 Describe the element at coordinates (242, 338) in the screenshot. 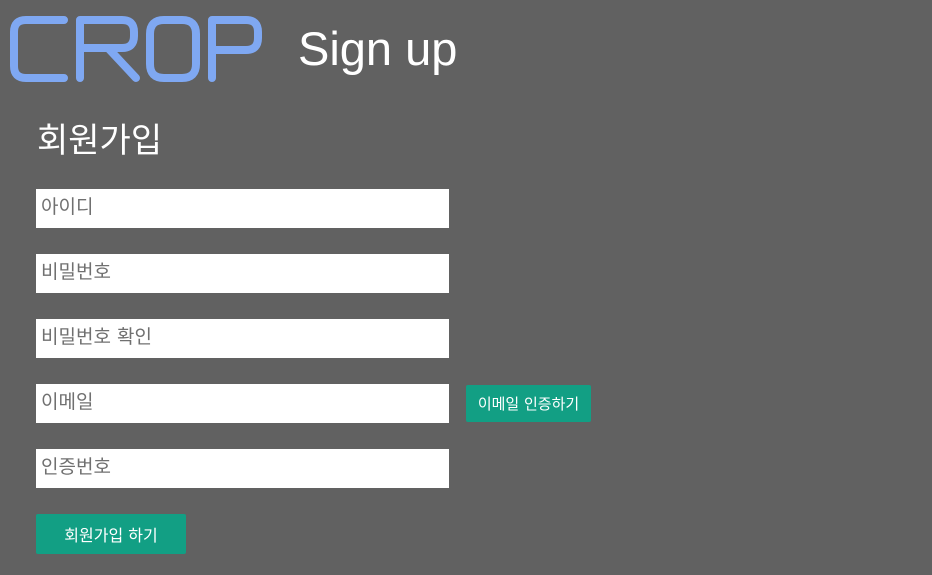

I see `password-confirm-input` at that location.